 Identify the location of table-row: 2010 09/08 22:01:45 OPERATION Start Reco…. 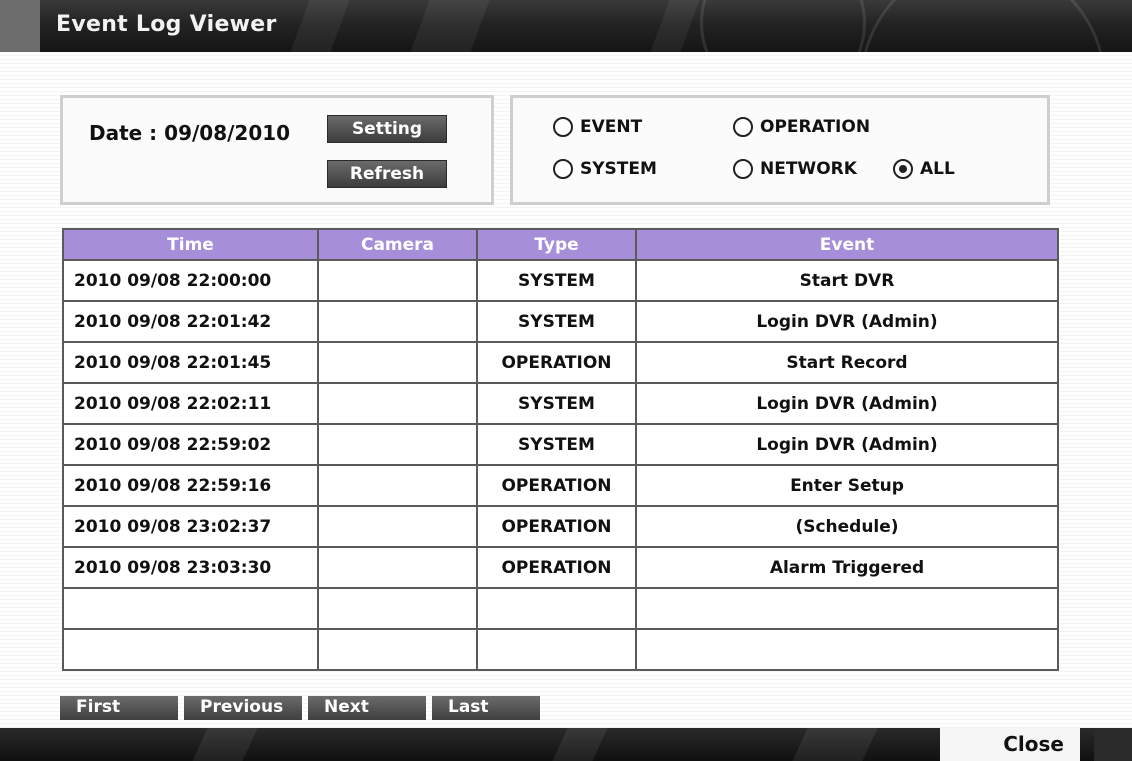
(560, 362).